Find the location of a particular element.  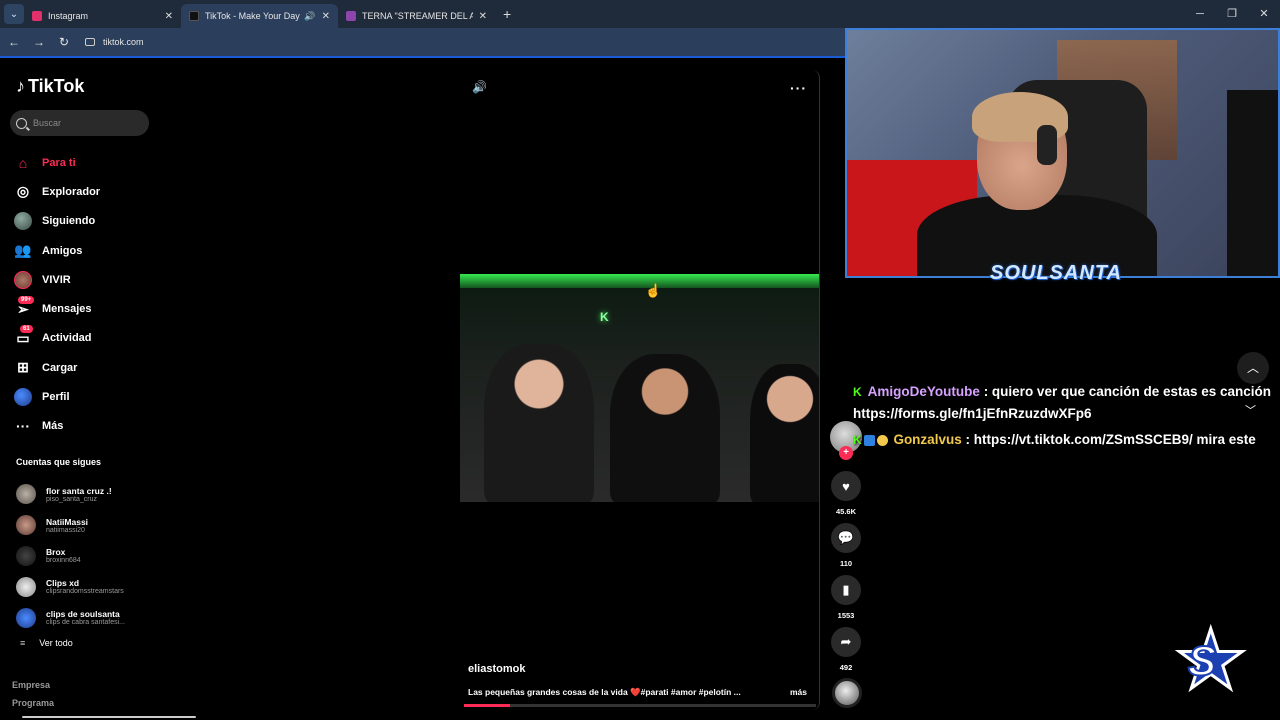

reload-icon: ↻ is located at coordinates (64, 42).